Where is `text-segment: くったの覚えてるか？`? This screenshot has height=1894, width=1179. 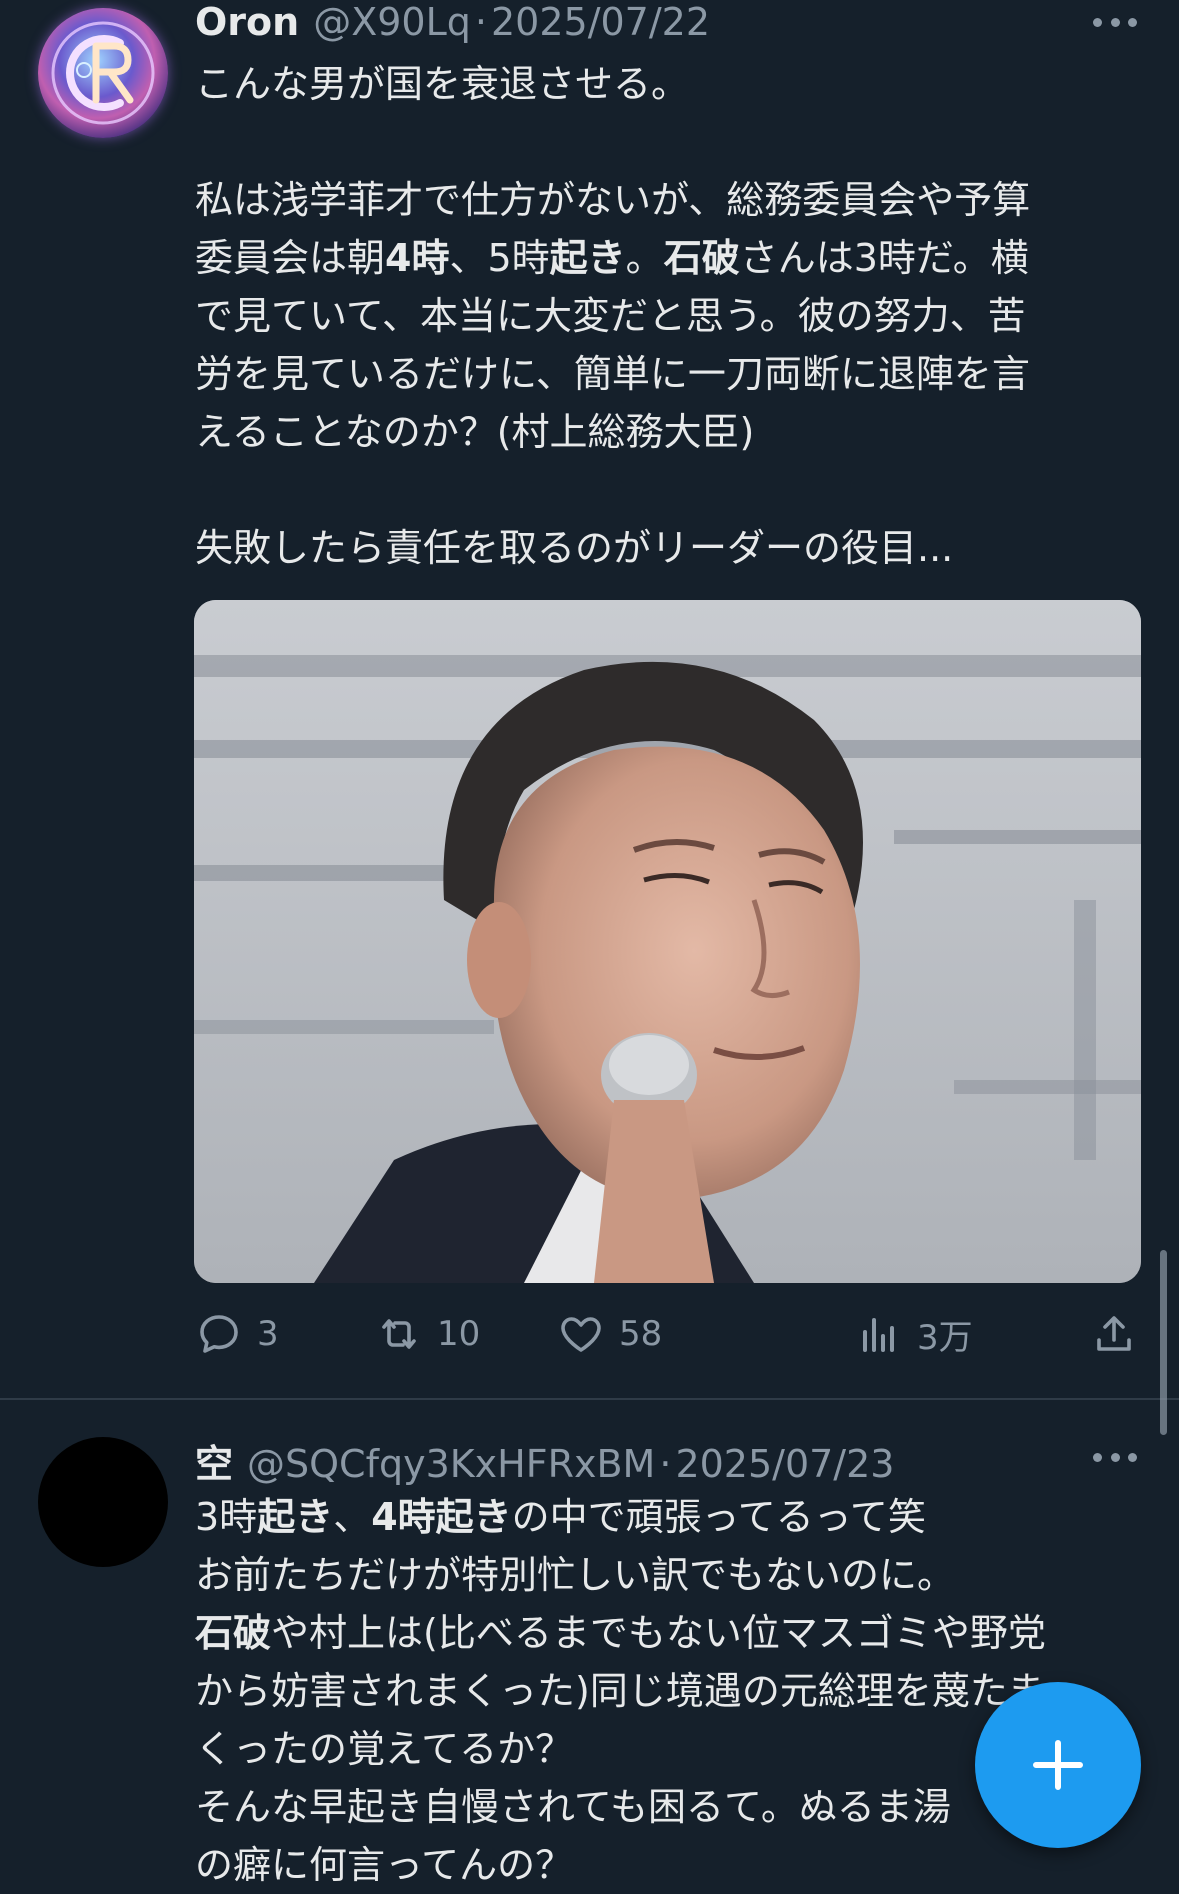 text-segment: くったの覚えてるか？ is located at coordinates (384, 1749).